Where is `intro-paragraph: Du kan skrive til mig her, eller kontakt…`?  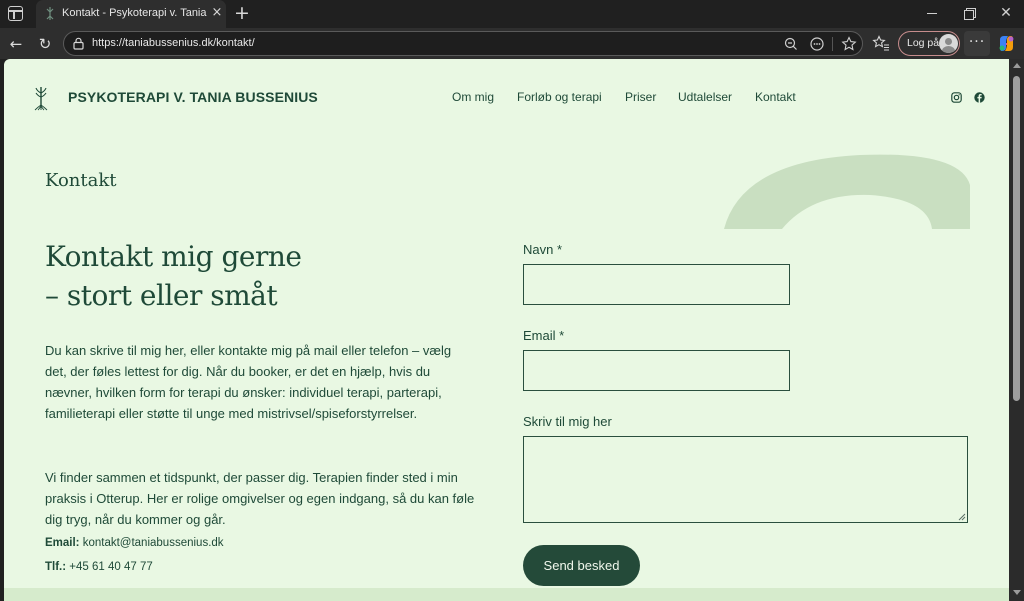 intro-paragraph: Du kan skrive til mig her, eller kontakt… is located at coordinates (275, 382).